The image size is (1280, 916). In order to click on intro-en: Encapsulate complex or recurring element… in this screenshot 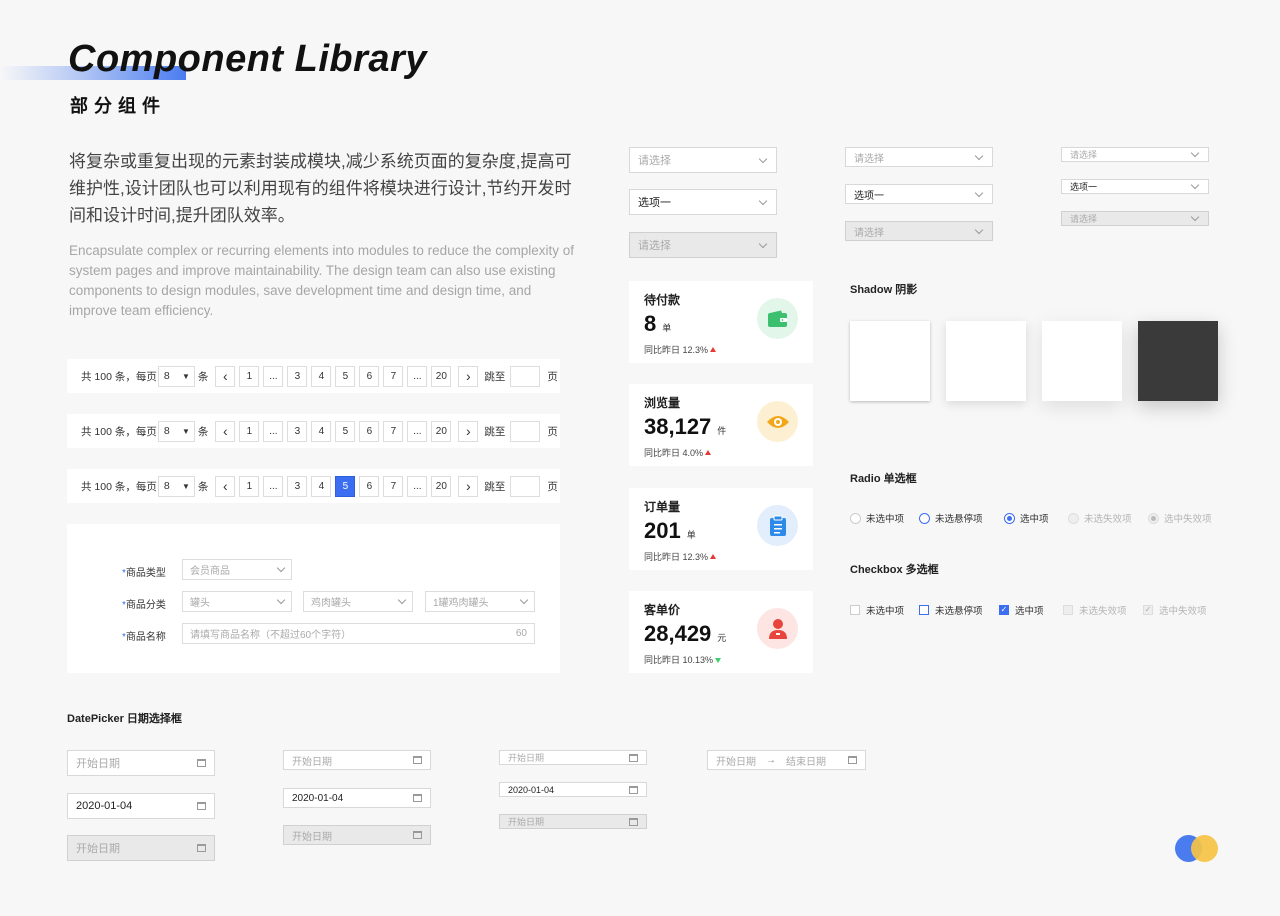, I will do `click(322, 280)`.